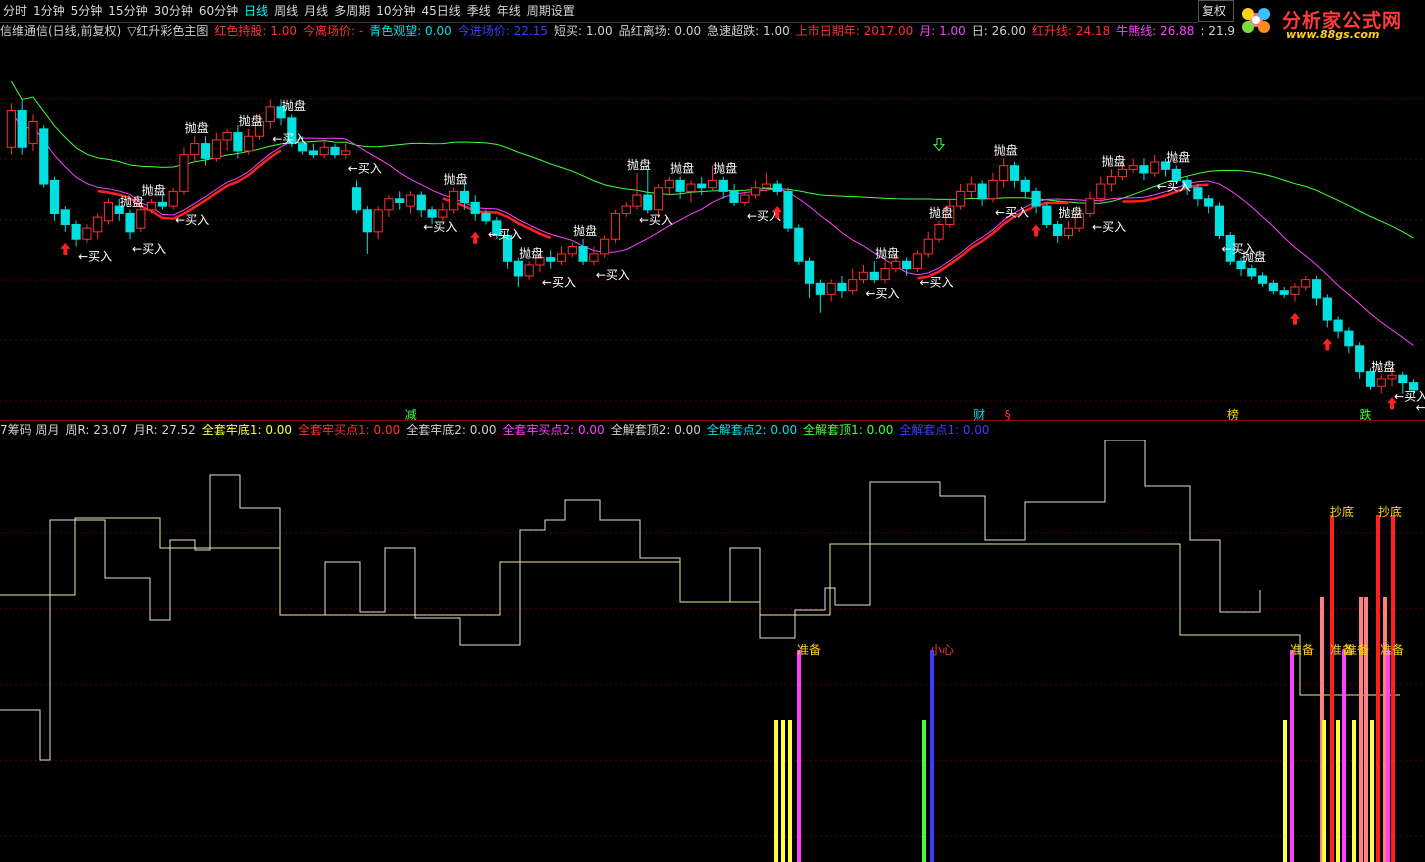 Image resolution: width=1425 pixels, height=862 pixels. Describe the element at coordinates (30, 430) in the screenshot. I see `indicator-value: 7筹码 周月` at that location.